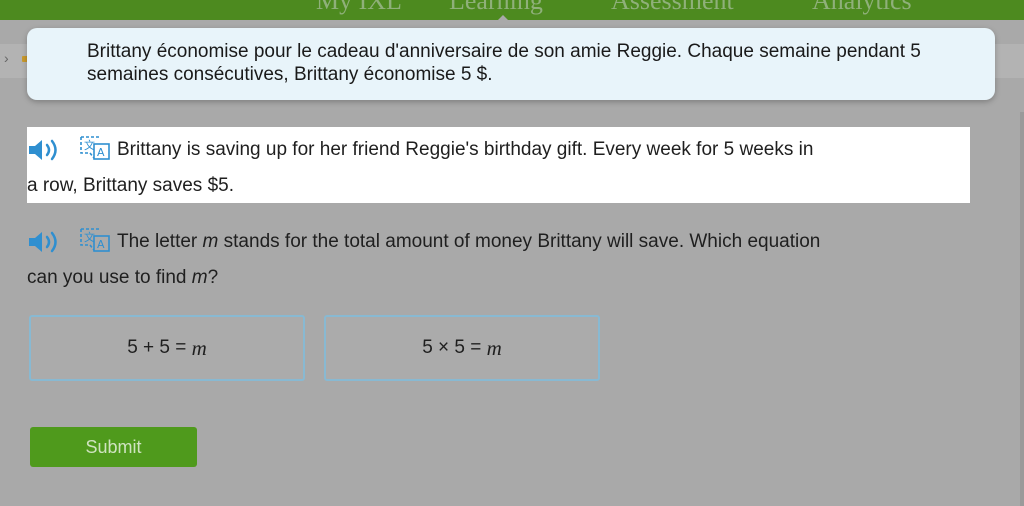  Describe the element at coordinates (359, 8) in the screenshot. I see `nav-my-ixl: My IXL` at that location.